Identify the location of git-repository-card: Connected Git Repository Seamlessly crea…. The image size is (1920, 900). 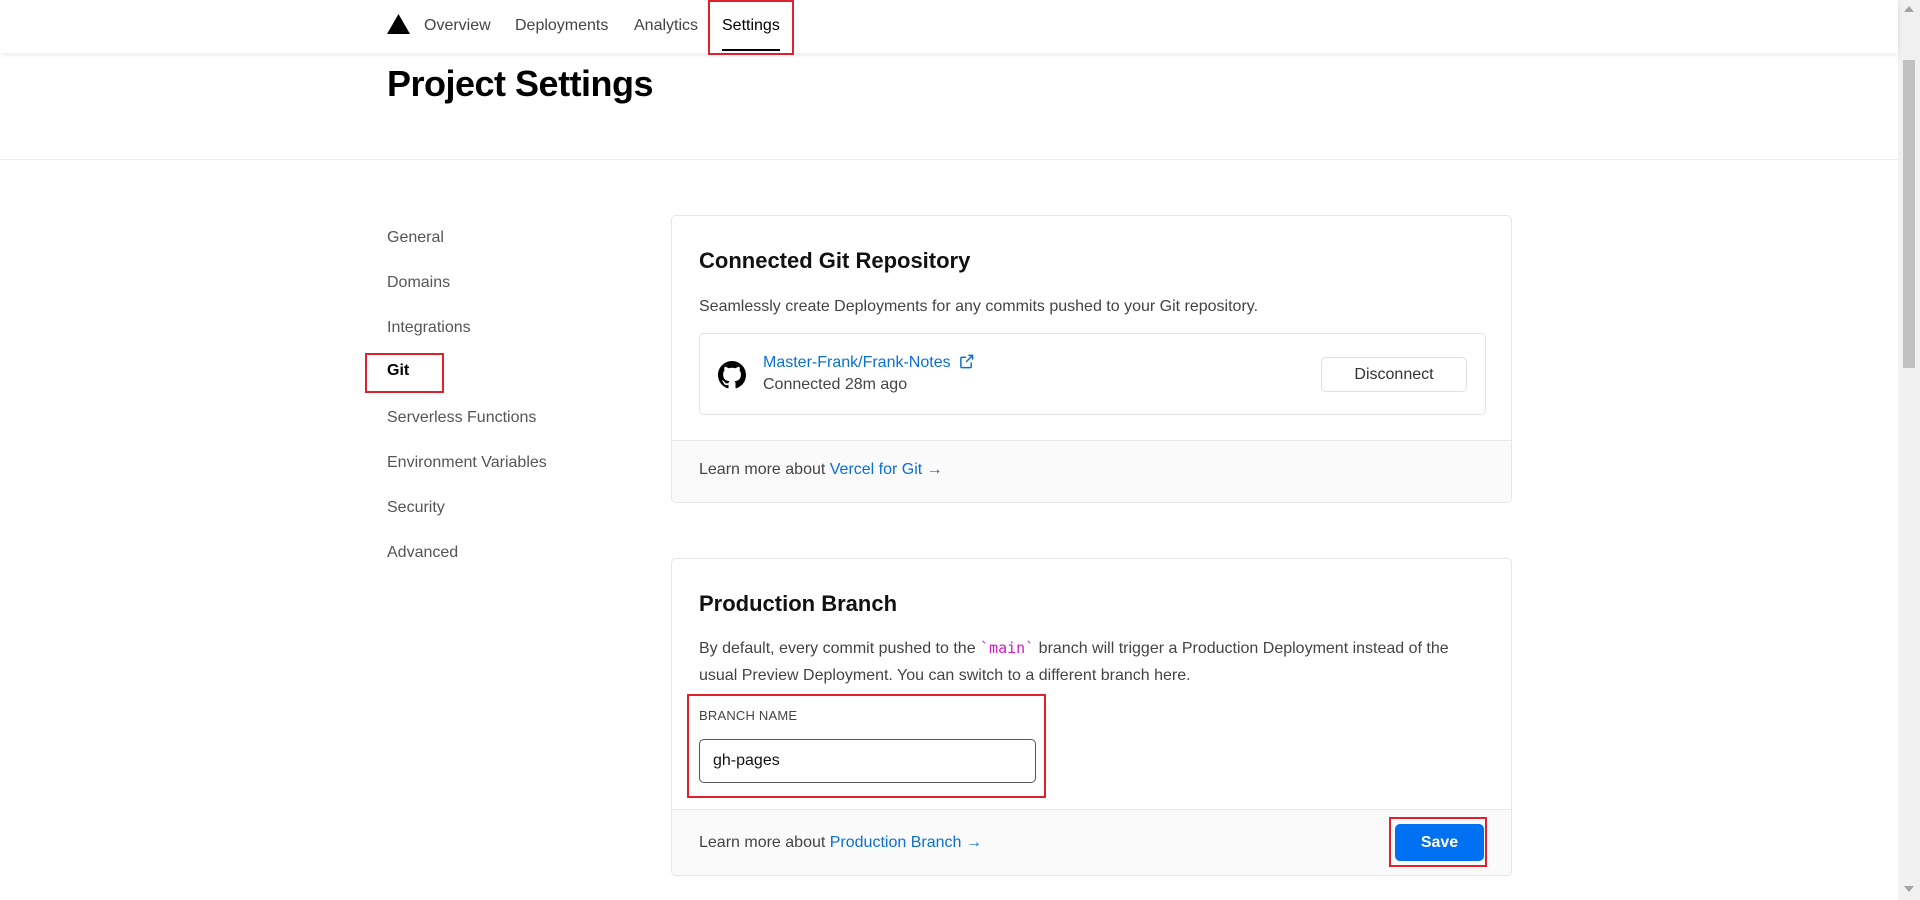
(1091, 359).